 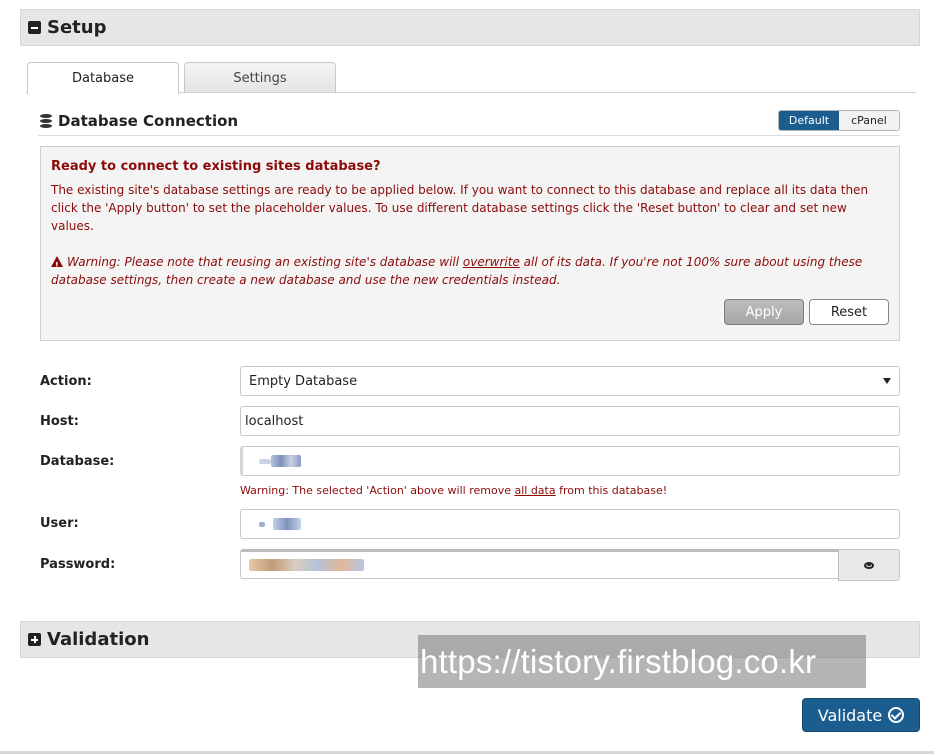 I want to click on validate-button: Validate, so click(x=861, y=715).